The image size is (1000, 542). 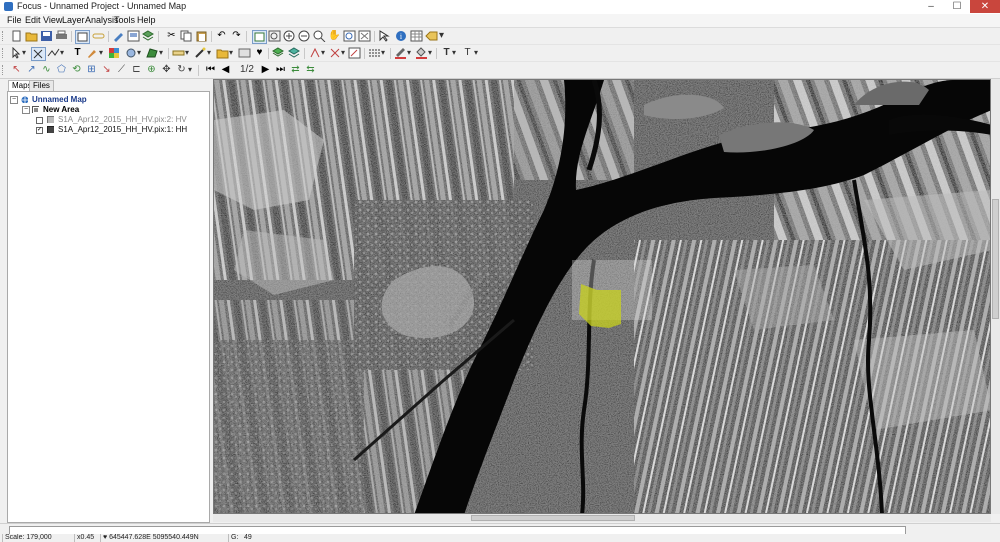 I want to click on palette-icon, so click(x=114, y=53).